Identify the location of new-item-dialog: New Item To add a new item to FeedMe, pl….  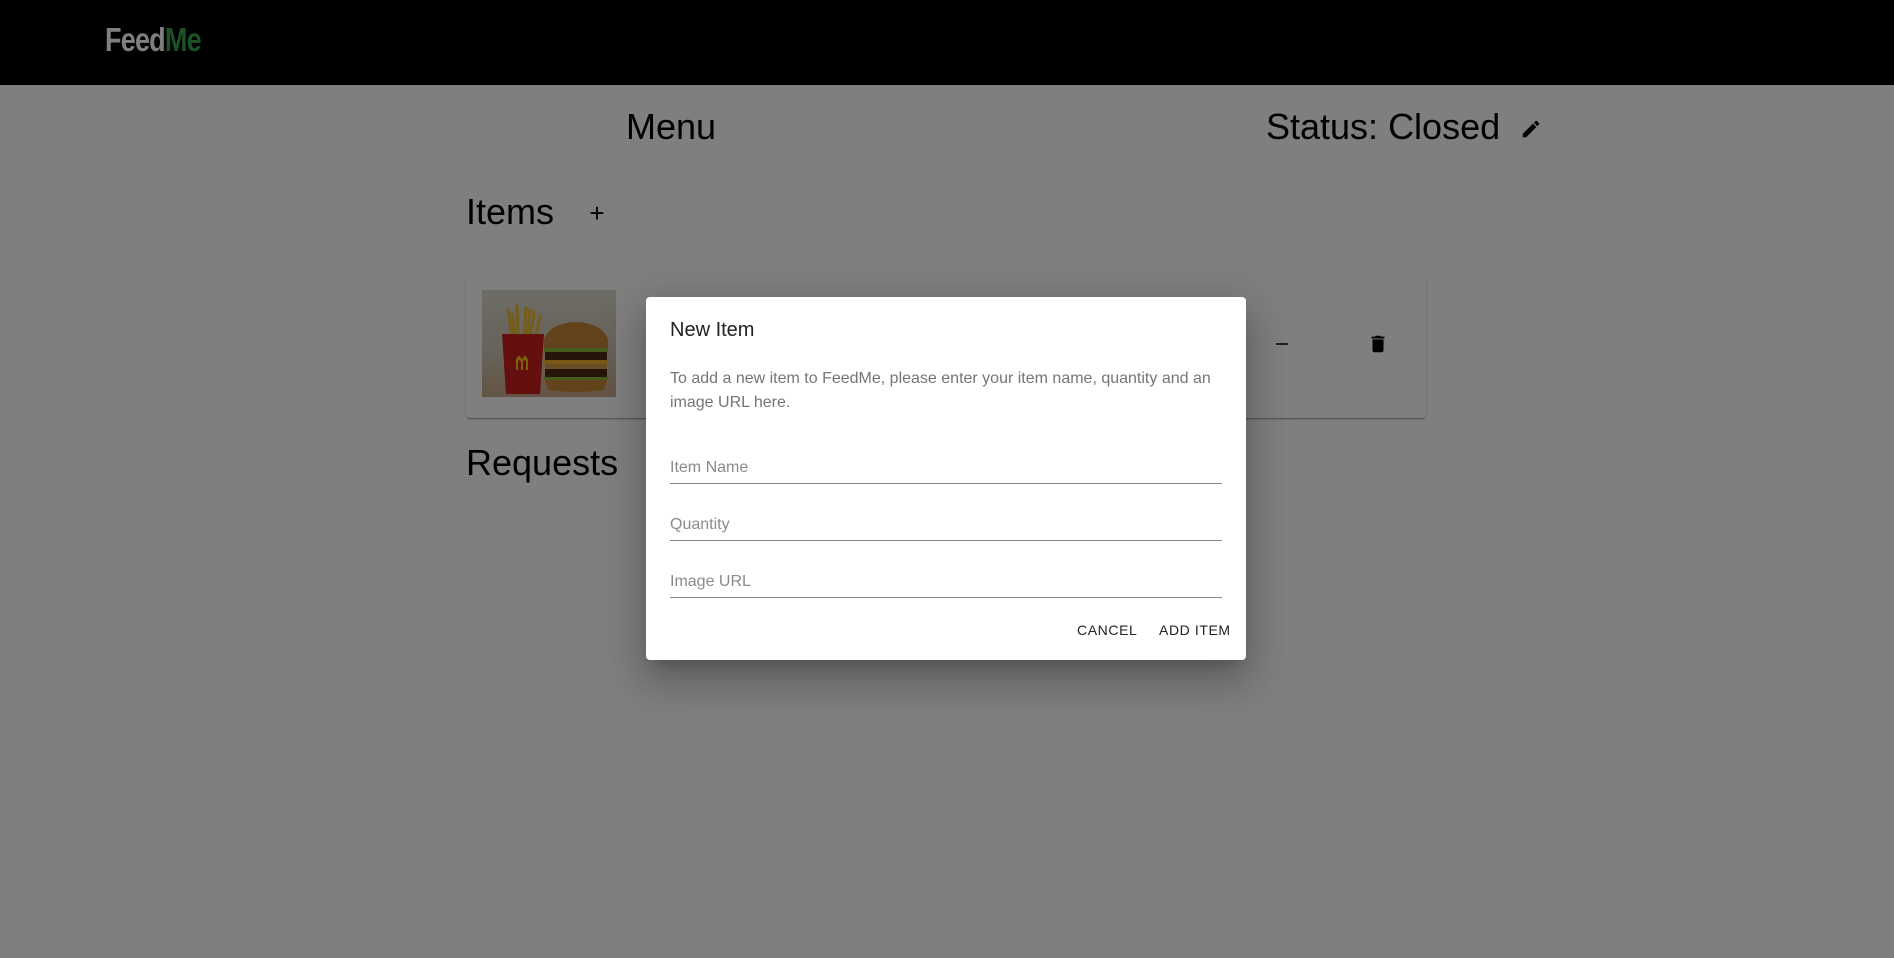
(946, 478).